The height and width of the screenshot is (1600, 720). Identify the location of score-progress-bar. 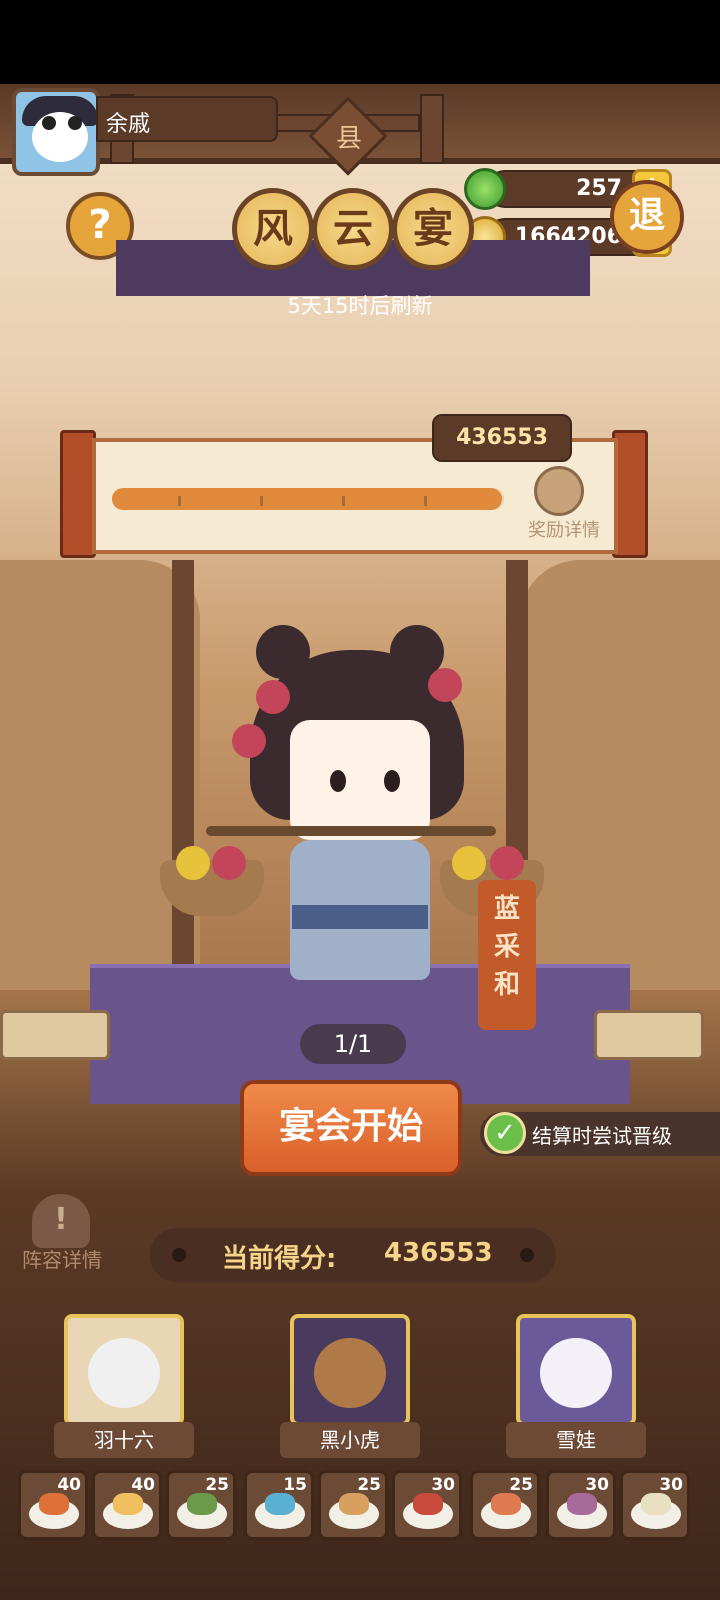
(308, 499).